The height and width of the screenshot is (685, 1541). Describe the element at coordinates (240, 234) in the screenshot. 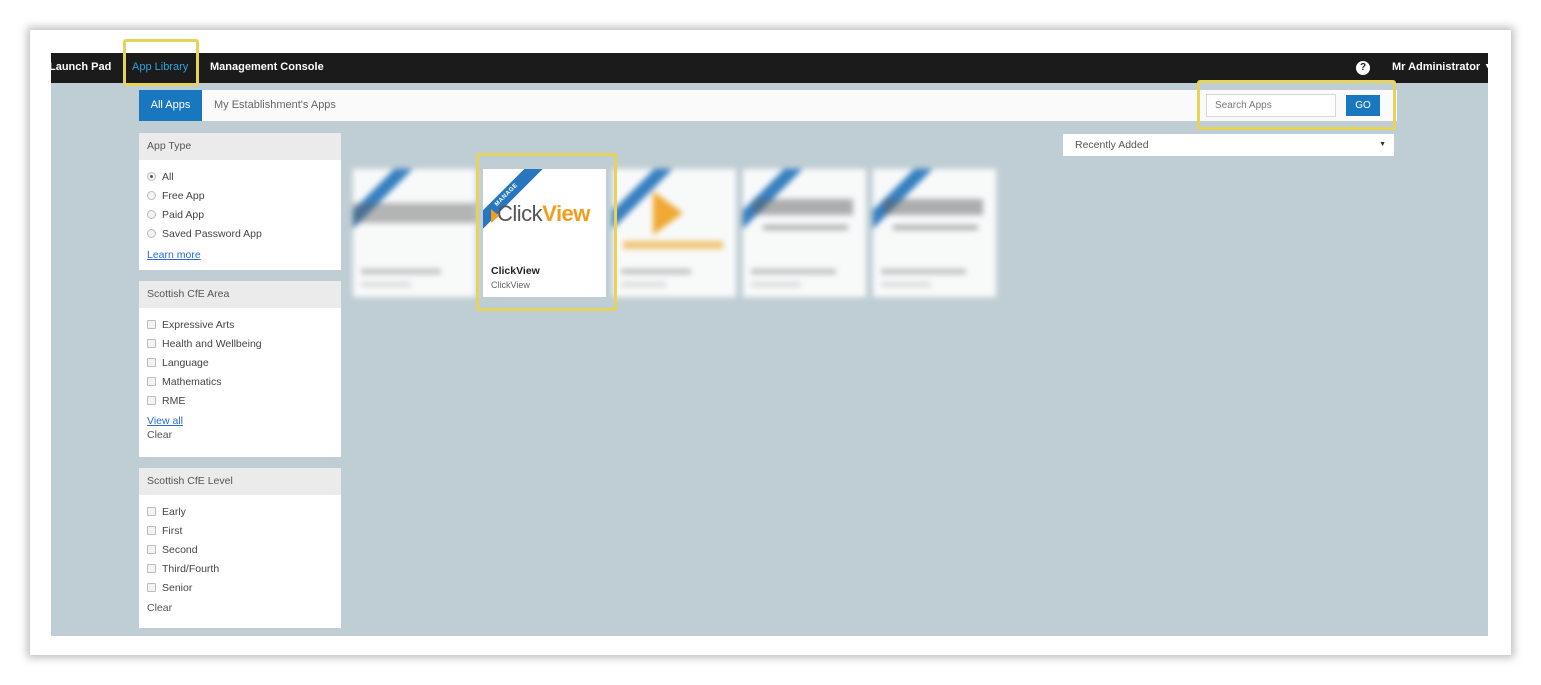

I see `radio-option-saved-password-app: Saved Password App` at that location.